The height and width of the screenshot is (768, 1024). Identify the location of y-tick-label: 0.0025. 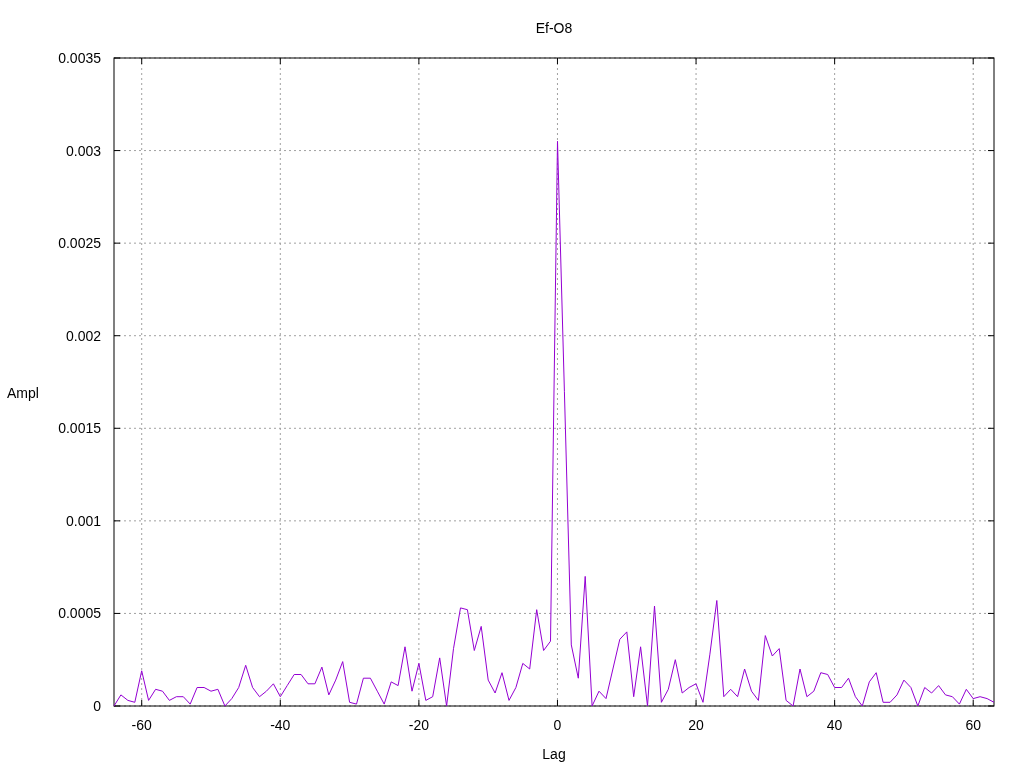
(79, 243).